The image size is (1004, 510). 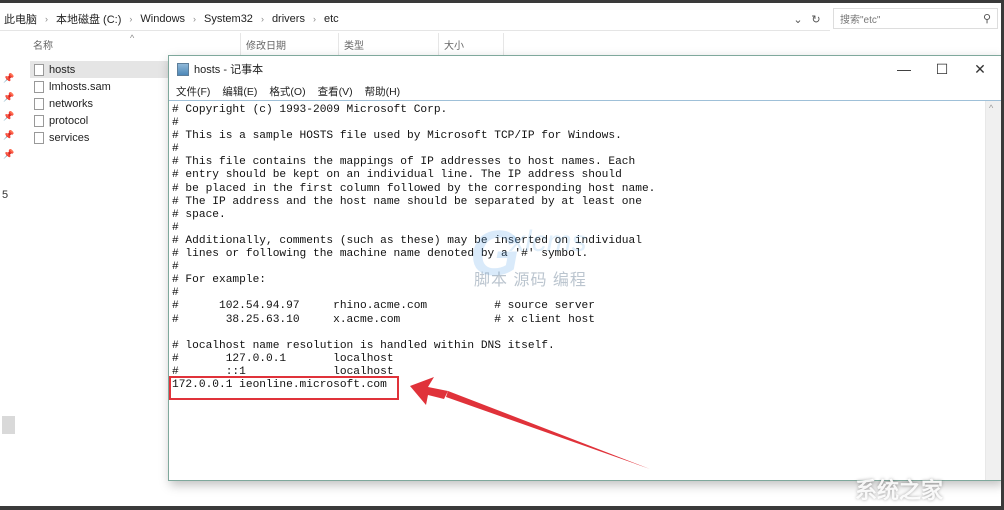 What do you see at coordinates (899, 490) in the screenshot?
I see `watermark-brand: 系统之家` at bounding box center [899, 490].